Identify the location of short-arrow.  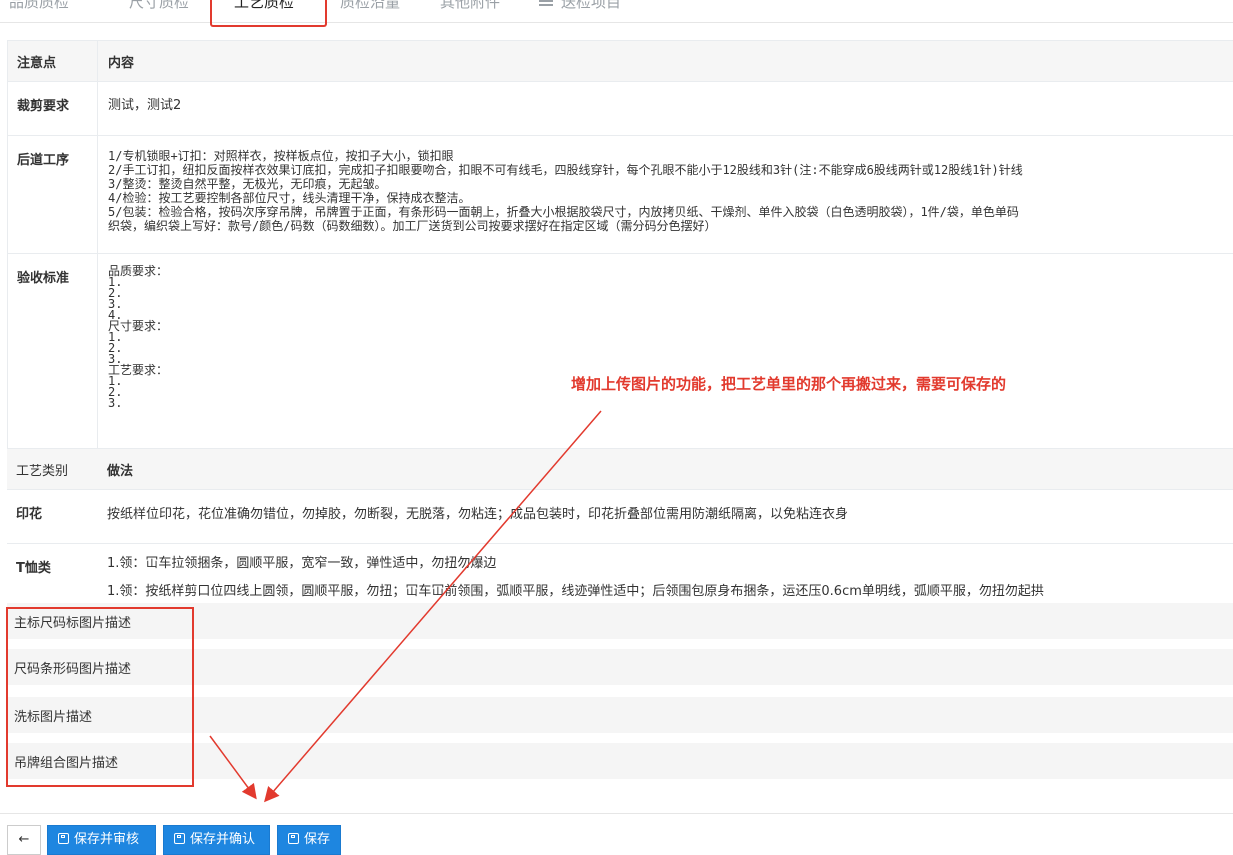
(233, 767).